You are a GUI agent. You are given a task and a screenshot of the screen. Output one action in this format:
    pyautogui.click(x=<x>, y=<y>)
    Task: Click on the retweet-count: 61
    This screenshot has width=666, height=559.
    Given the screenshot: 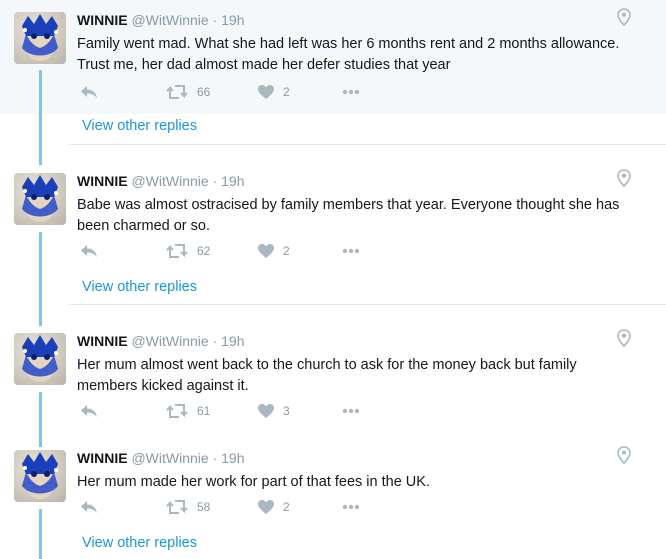 What is the action you would take?
    pyautogui.click(x=204, y=411)
    